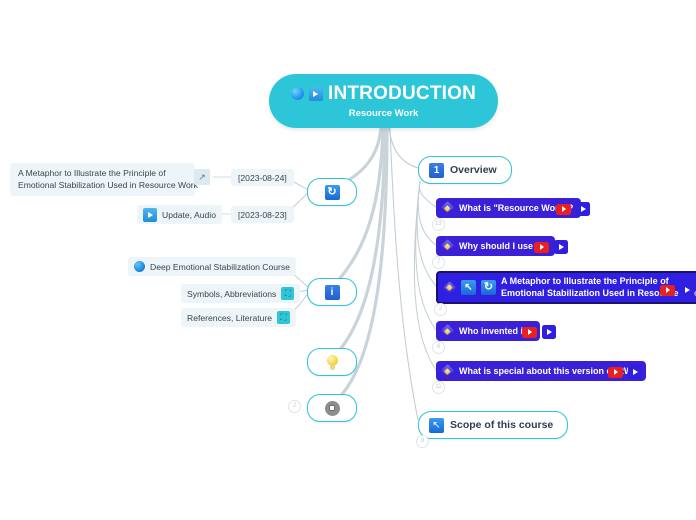 This screenshot has height=520, width=696. What do you see at coordinates (438, 262) in the screenshot?
I see `collapse-count-2: 7` at bounding box center [438, 262].